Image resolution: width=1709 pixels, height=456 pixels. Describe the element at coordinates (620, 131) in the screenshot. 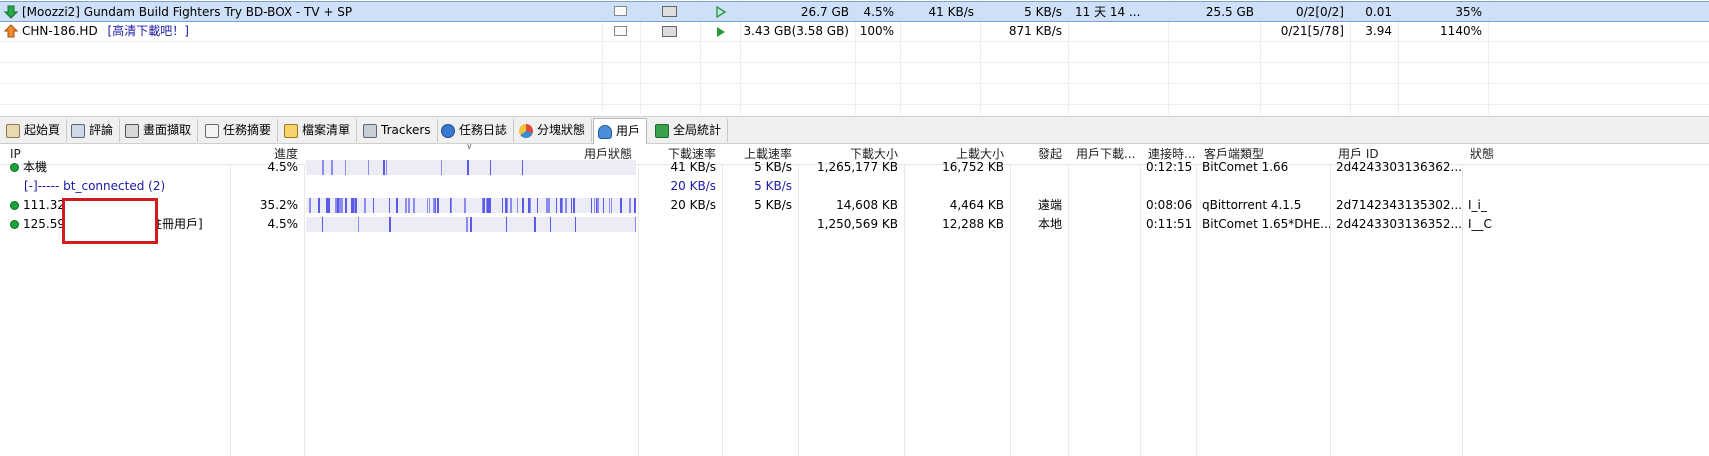

I see `tab-peers: 用戶` at that location.